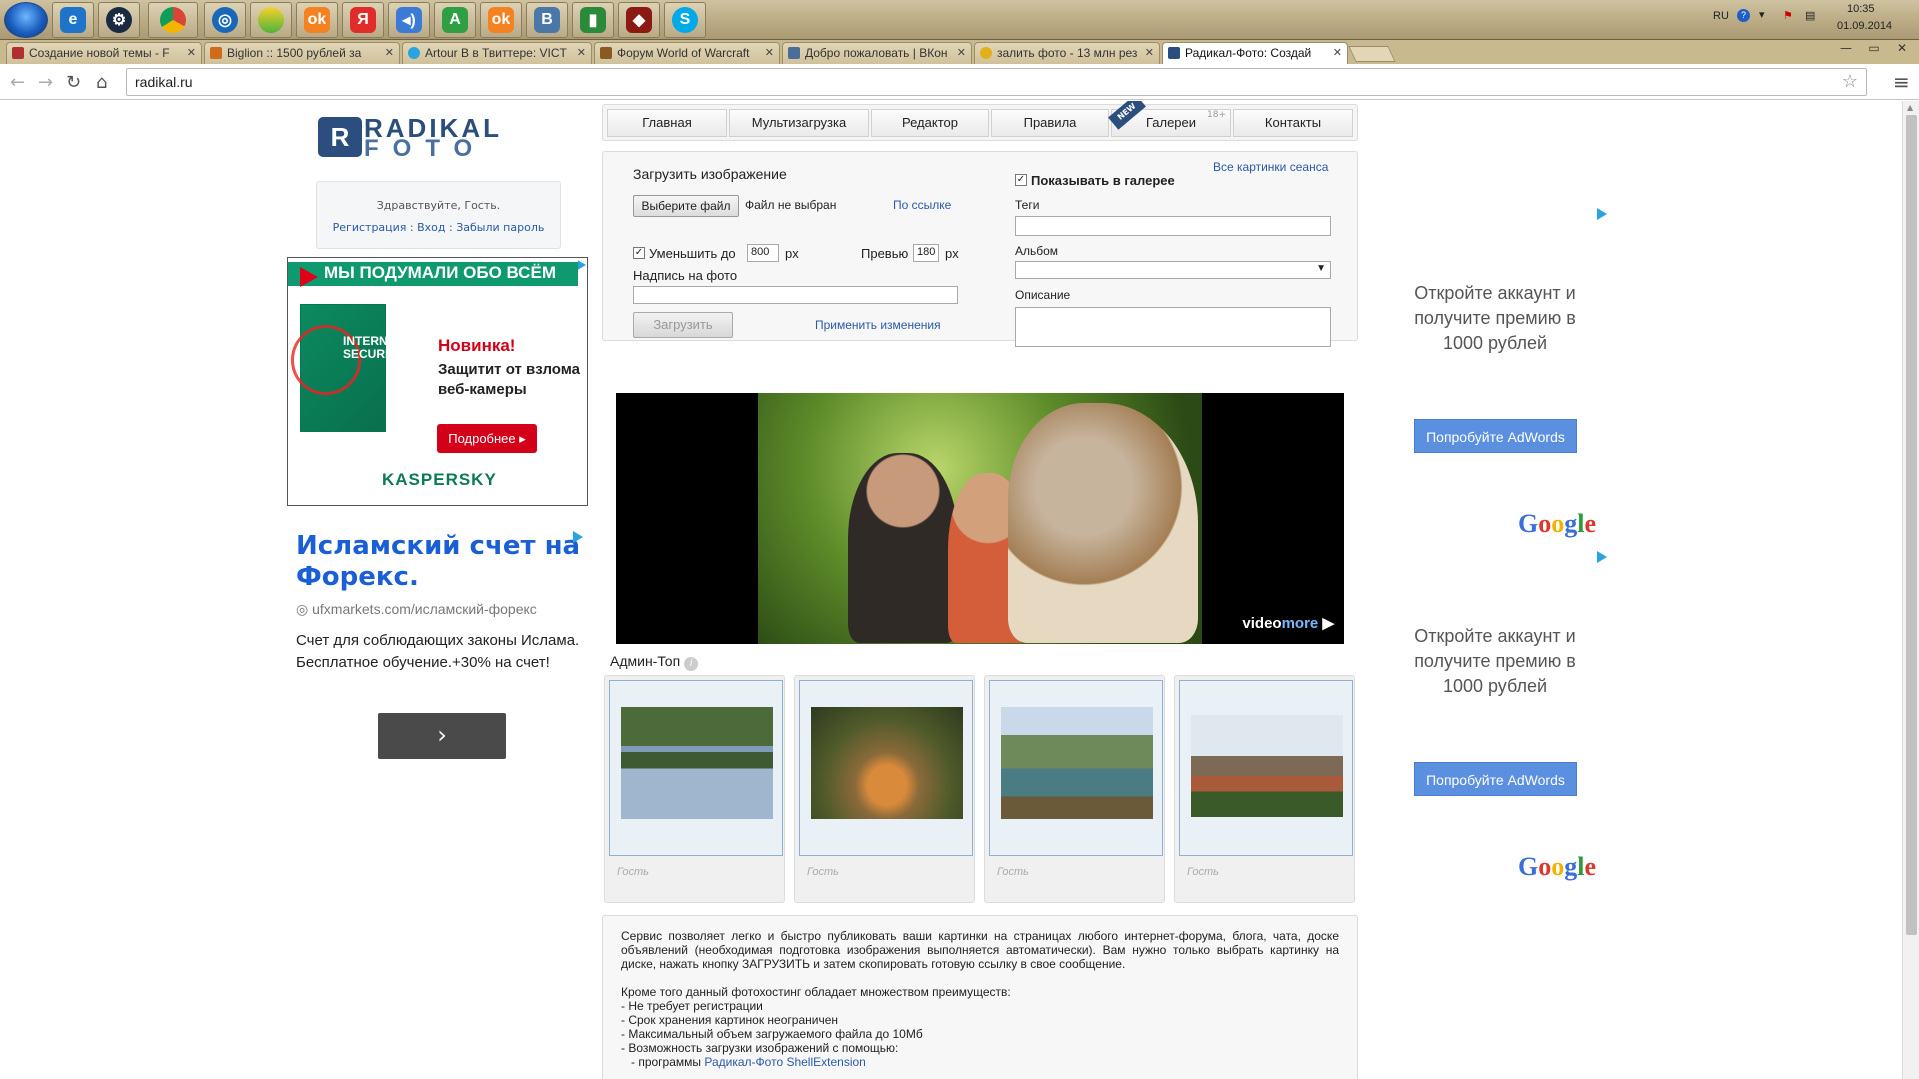 Image resolution: width=1919 pixels, height=1079 pixels. Describe the element at coordinates (1788, 15) in the screenshot. I see `flag-icon: ⚑` at that location.